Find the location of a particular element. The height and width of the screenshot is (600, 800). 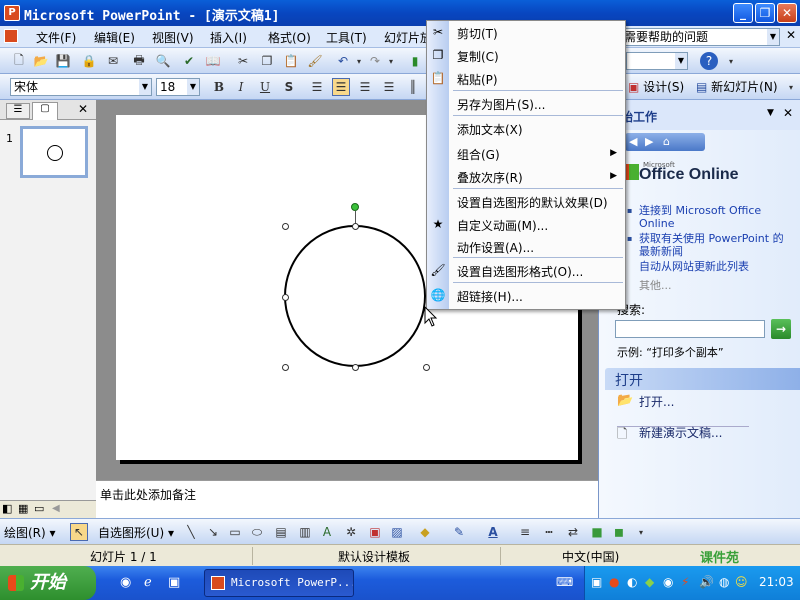

task-pane-dropdown-icon: ▼ is located at coordinates (770, 113).